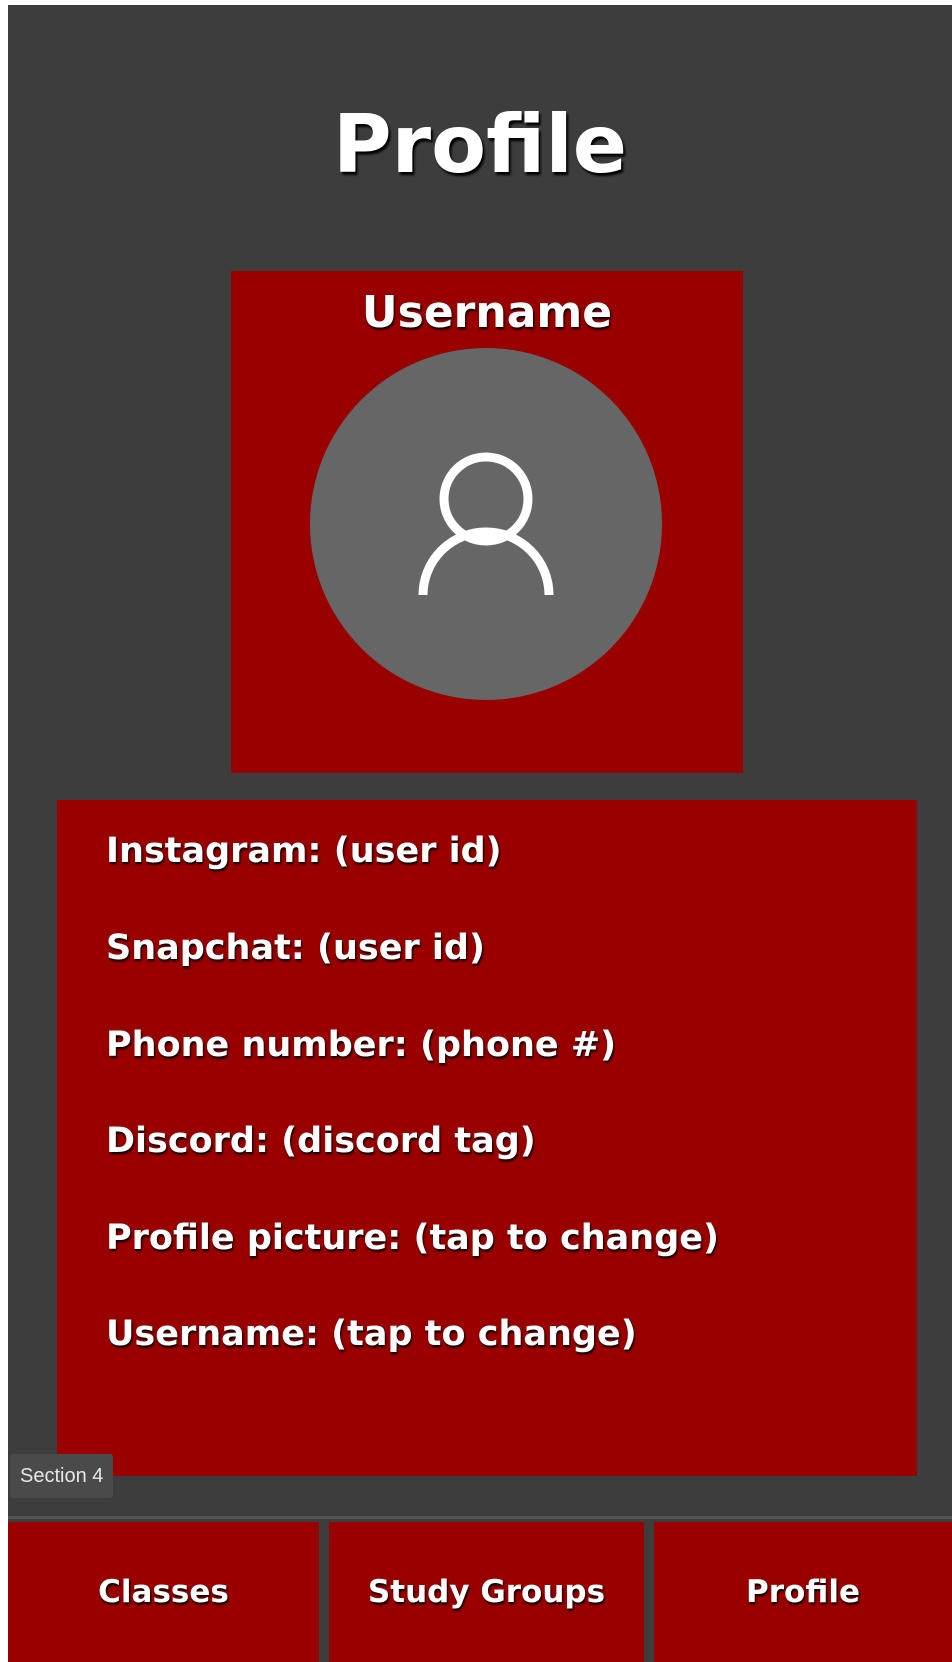  I want to click on page-title: Profile, so click(480, 144).